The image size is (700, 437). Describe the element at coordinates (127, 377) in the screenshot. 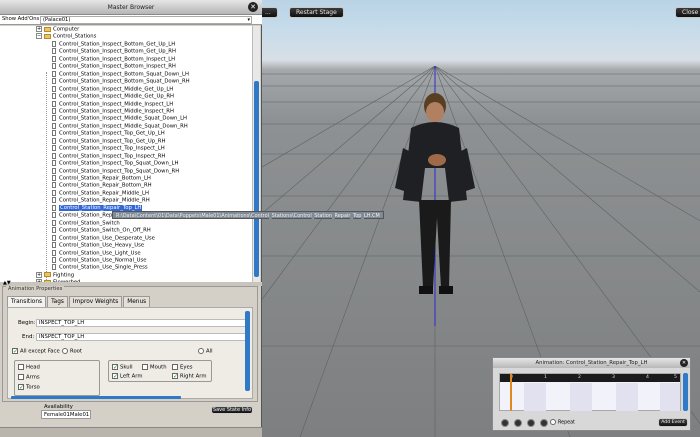

I see `left-arm-checkbox: ✓ Left Arm` at that location.